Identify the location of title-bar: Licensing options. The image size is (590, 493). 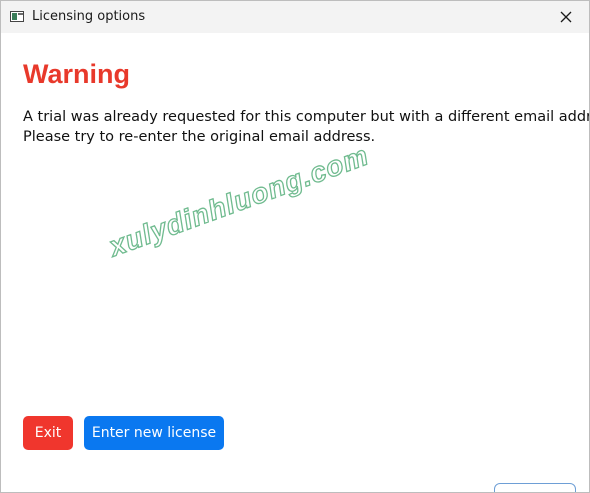
(295, 17).